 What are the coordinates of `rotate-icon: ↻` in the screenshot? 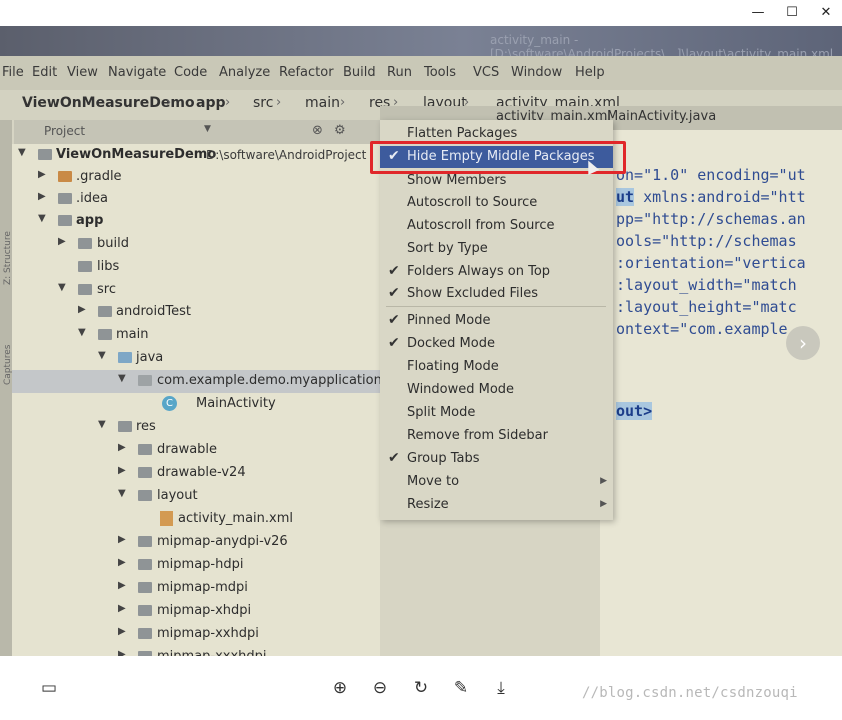 It's located at (421, 688).